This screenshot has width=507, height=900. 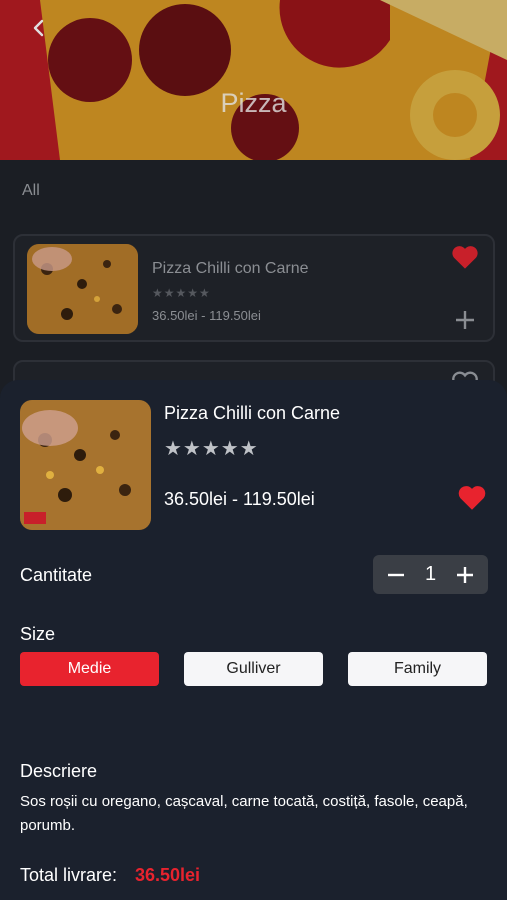 What do you see at coordinates (69, 875) in the screenshot?
I see `total-label: Total livrare:` at bounding box center [69, 875].